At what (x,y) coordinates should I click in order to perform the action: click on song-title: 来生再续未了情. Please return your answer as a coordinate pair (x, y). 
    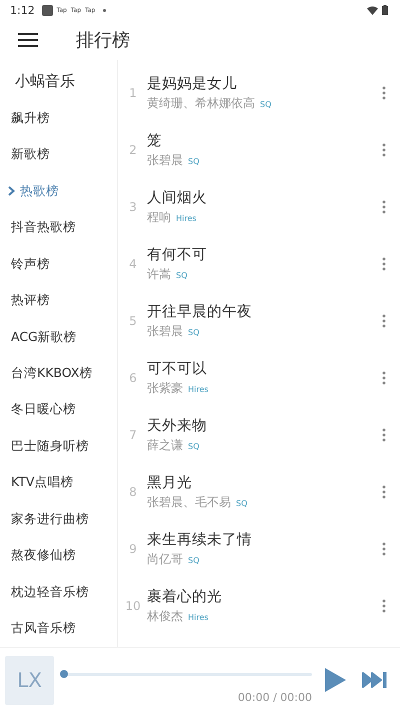
    Looking at the image, I should click on (260, 539).